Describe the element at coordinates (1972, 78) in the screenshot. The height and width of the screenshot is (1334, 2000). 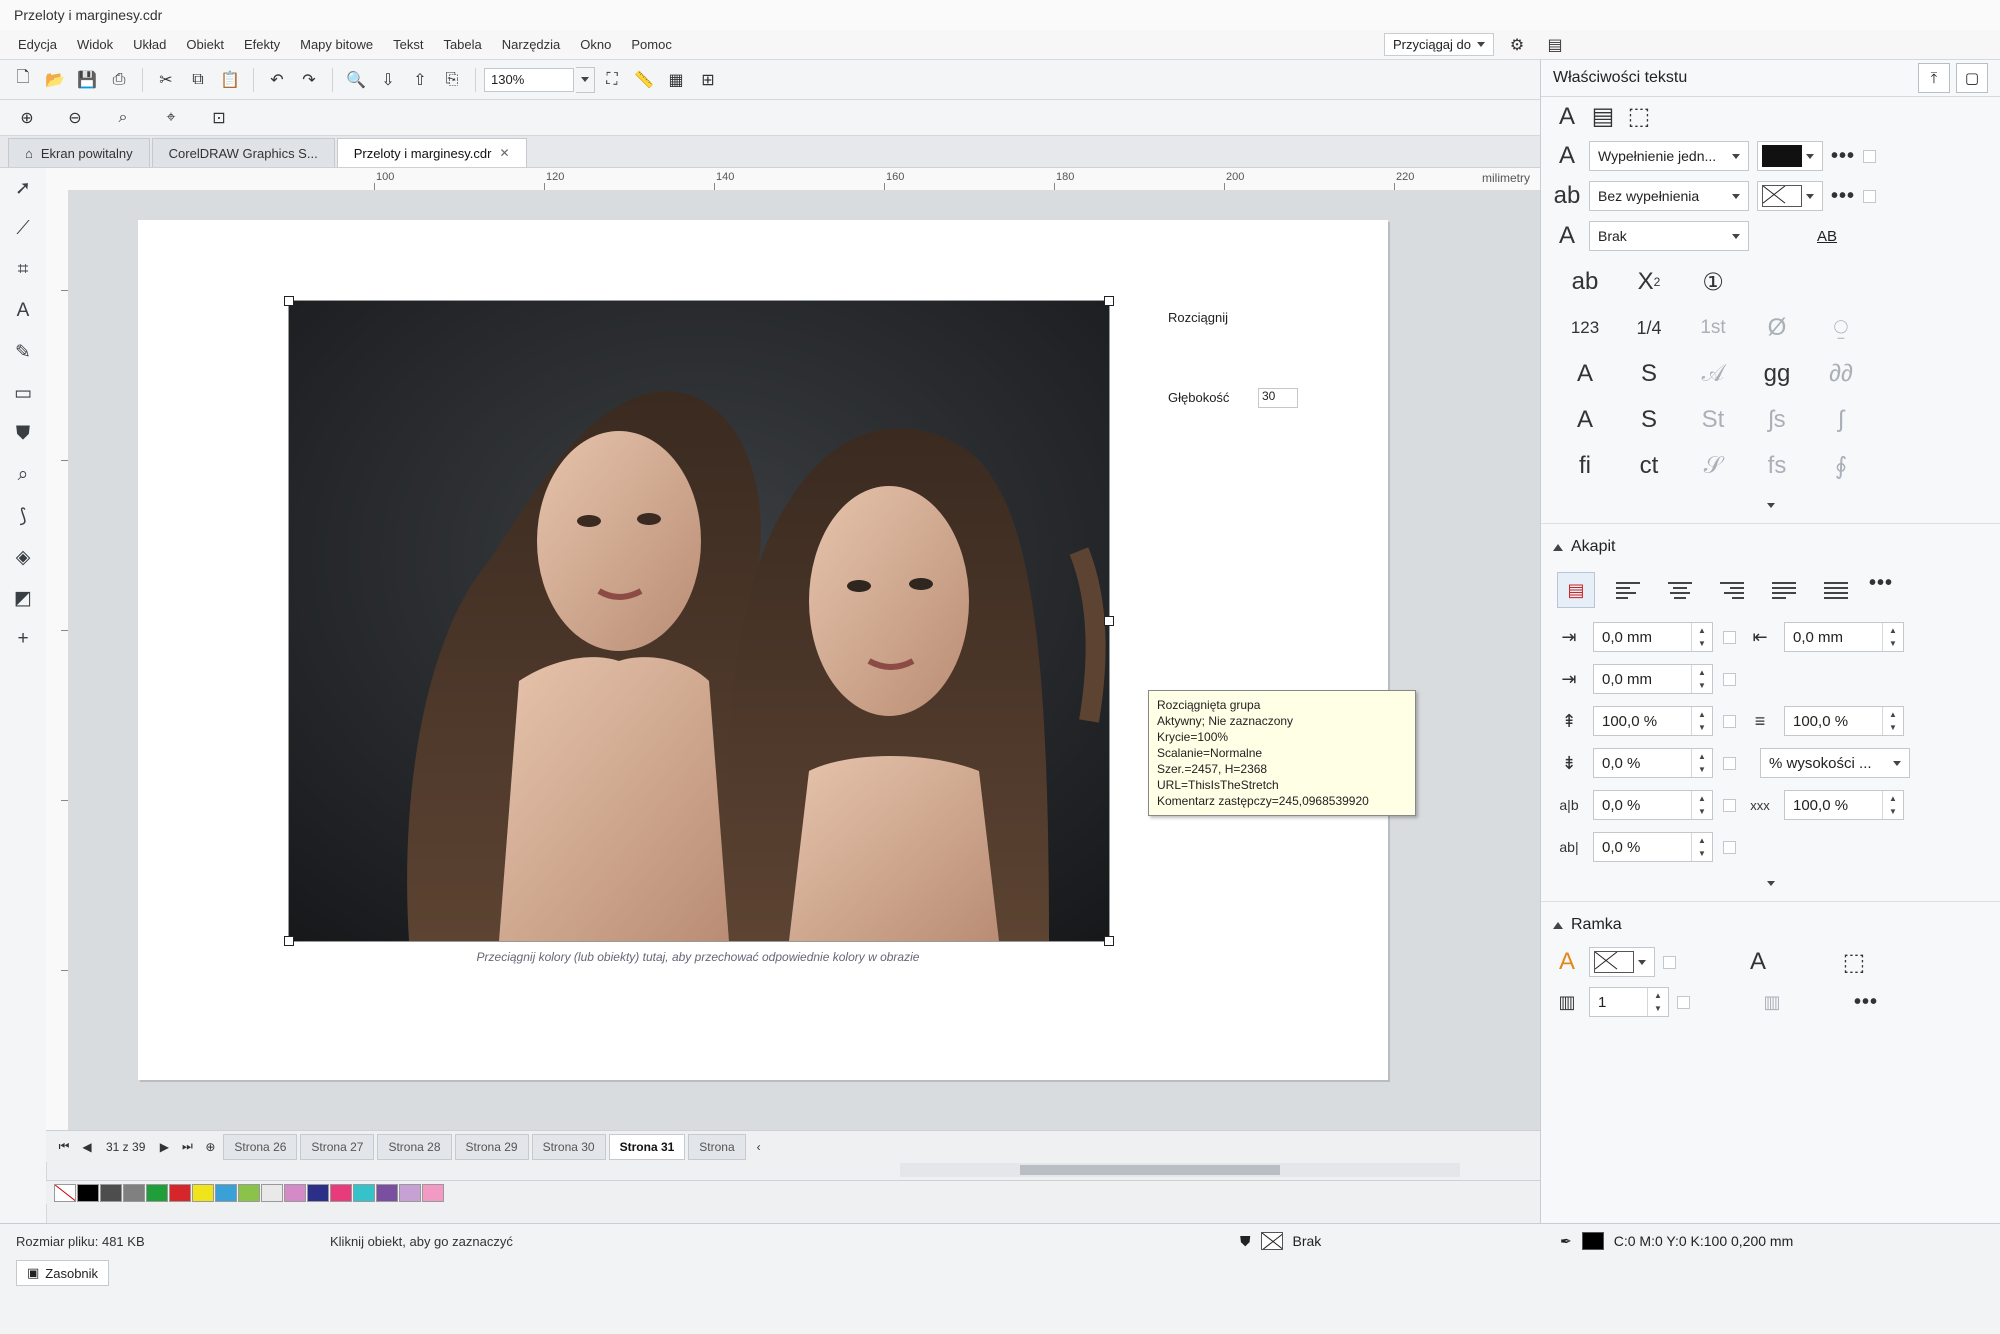
I see `docker-options-button: ▢` at that location.